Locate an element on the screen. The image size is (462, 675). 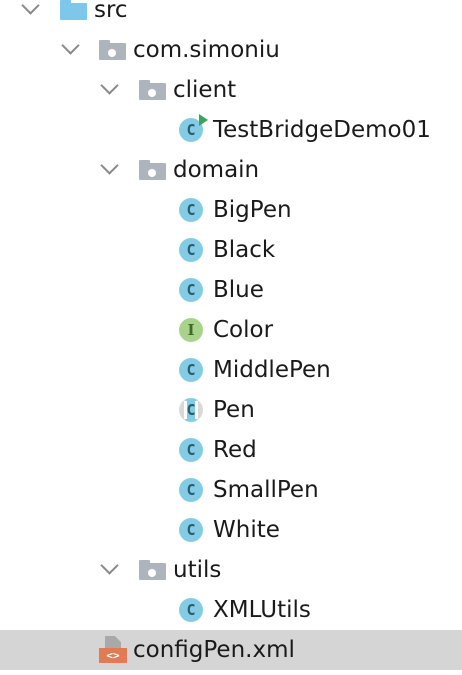
tree-row-configpen-xml: <> configPen.xml is located at coordinates (231, 650).